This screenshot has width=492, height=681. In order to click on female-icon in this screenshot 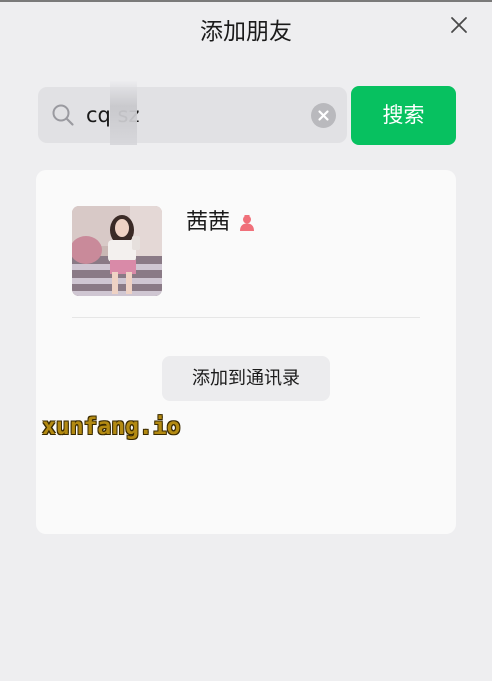, I will do `click(247, 223)`.